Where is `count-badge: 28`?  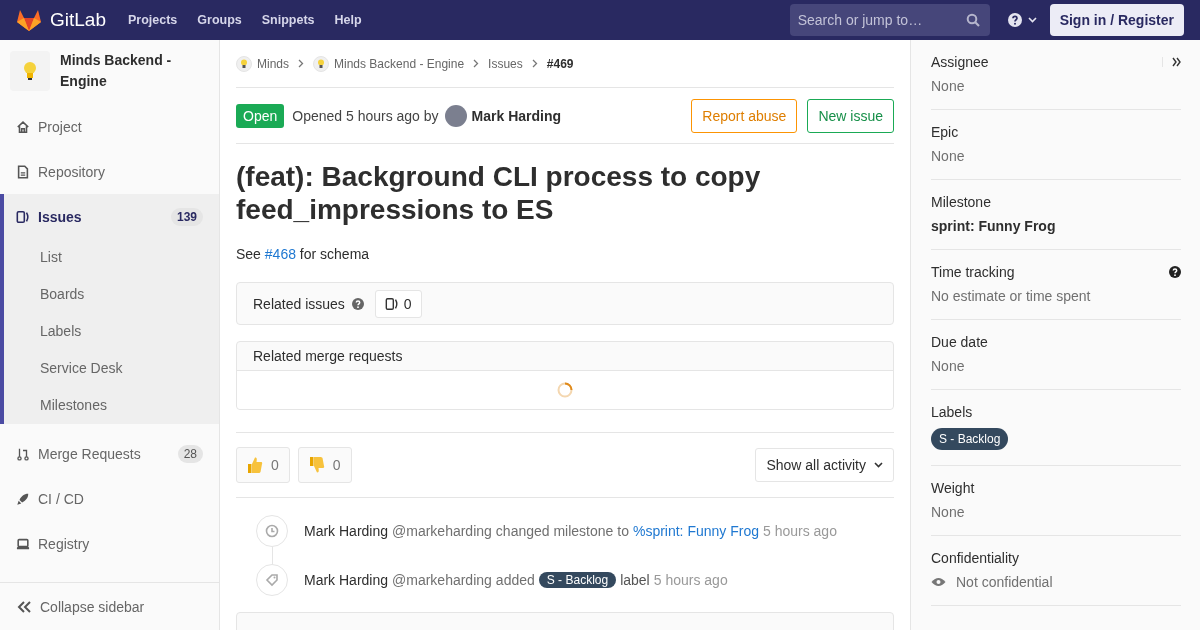 count-badge: 28 is located at coordinates (190, 453).